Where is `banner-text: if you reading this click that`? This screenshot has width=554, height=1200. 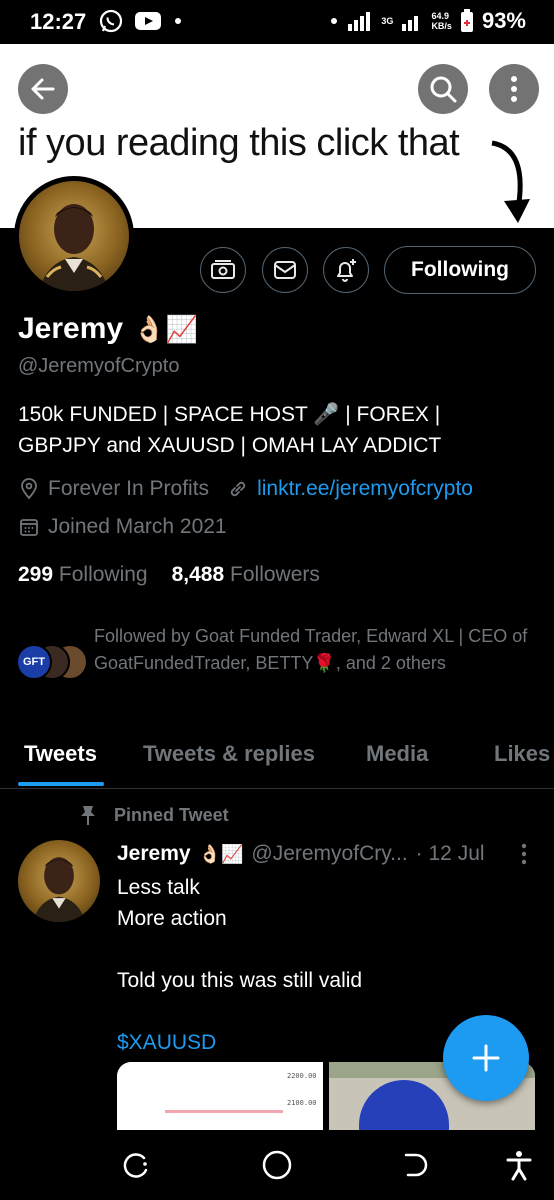 banner-text: if you reading this click that is located at coordinates (239, 143).